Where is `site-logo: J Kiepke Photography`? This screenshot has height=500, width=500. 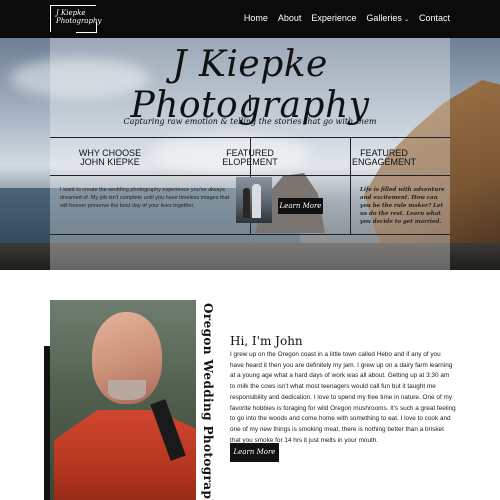
site-logo: J Kiepke Photography is located at coordinates (76, 19).